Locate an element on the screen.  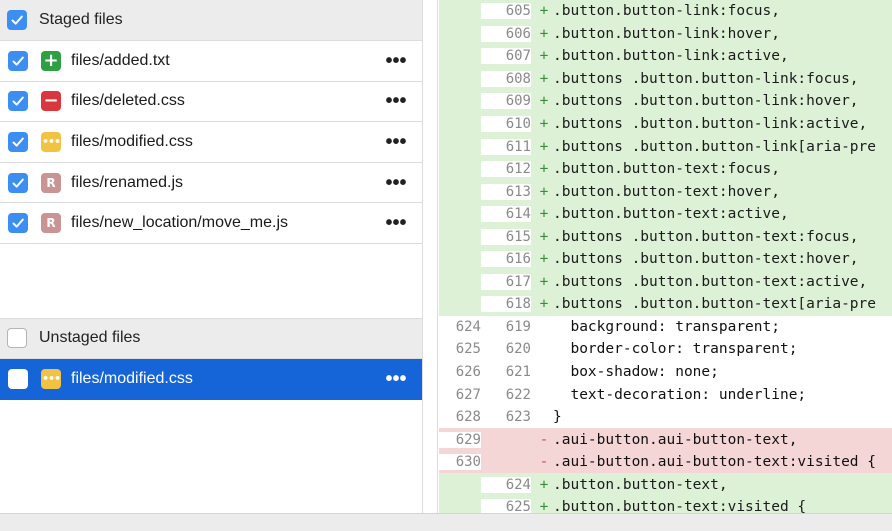
code-text: .button.button-link:hover, is located at coordinates (666, 33).